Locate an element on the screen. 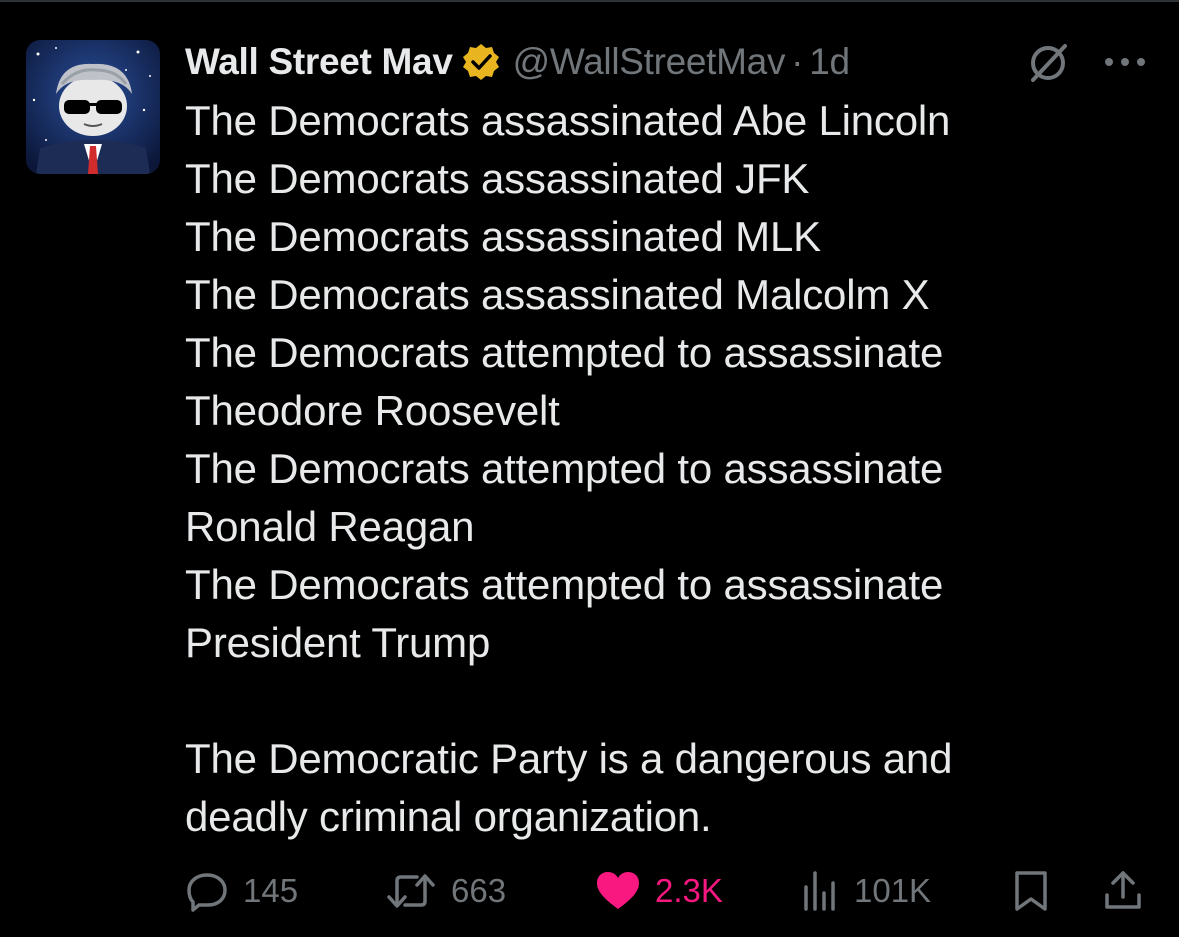  post-text-line: Ronald Reagan is located at coordinates (330, 526).